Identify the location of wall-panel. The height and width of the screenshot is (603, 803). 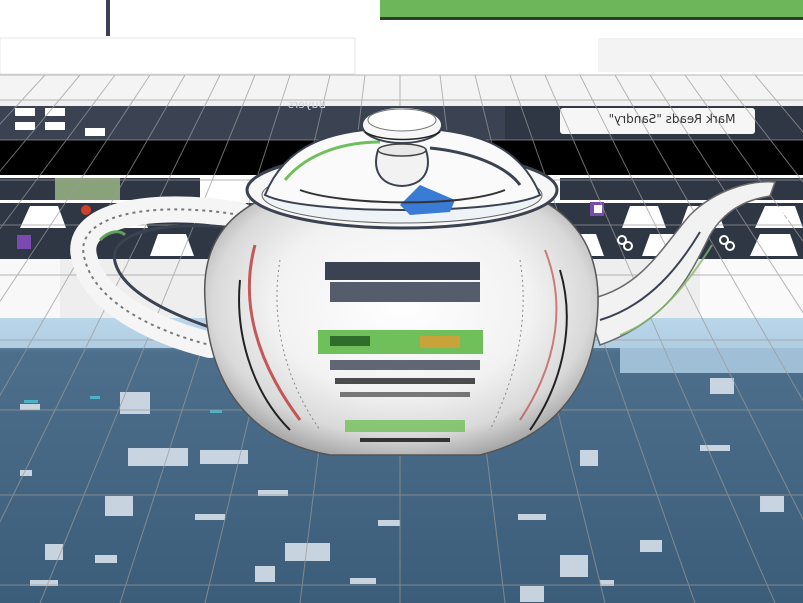
(178, 56).